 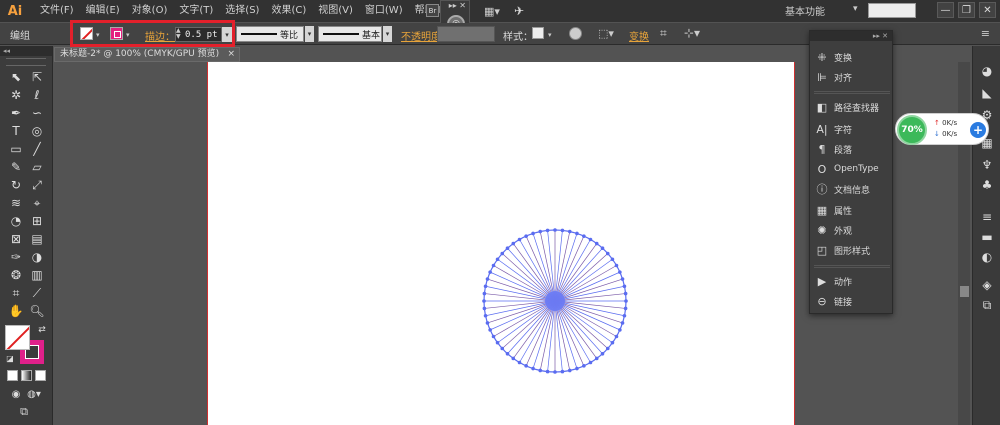 I want to click on panel-item-actions: ▶ 动作, so click(x=834, y=281).